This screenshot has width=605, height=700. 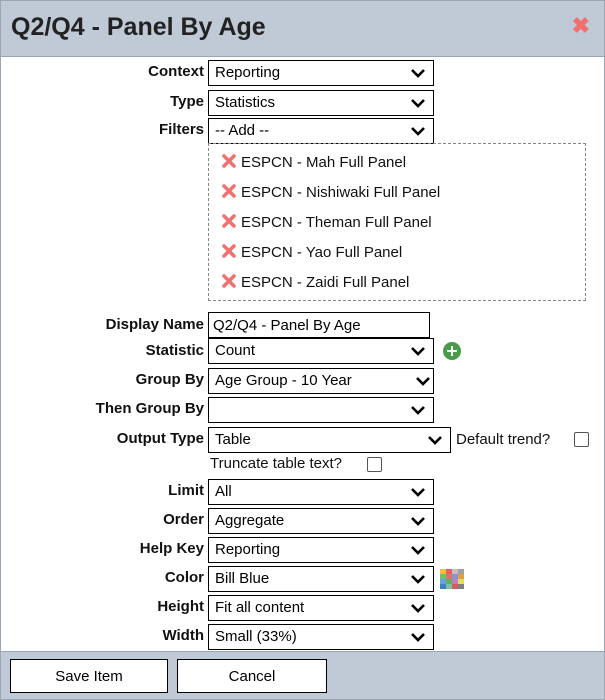 What do you see at coordinates (581, 26) in the screenshot?
I see `close-icon: ✖` at bounding box center [581, 26].